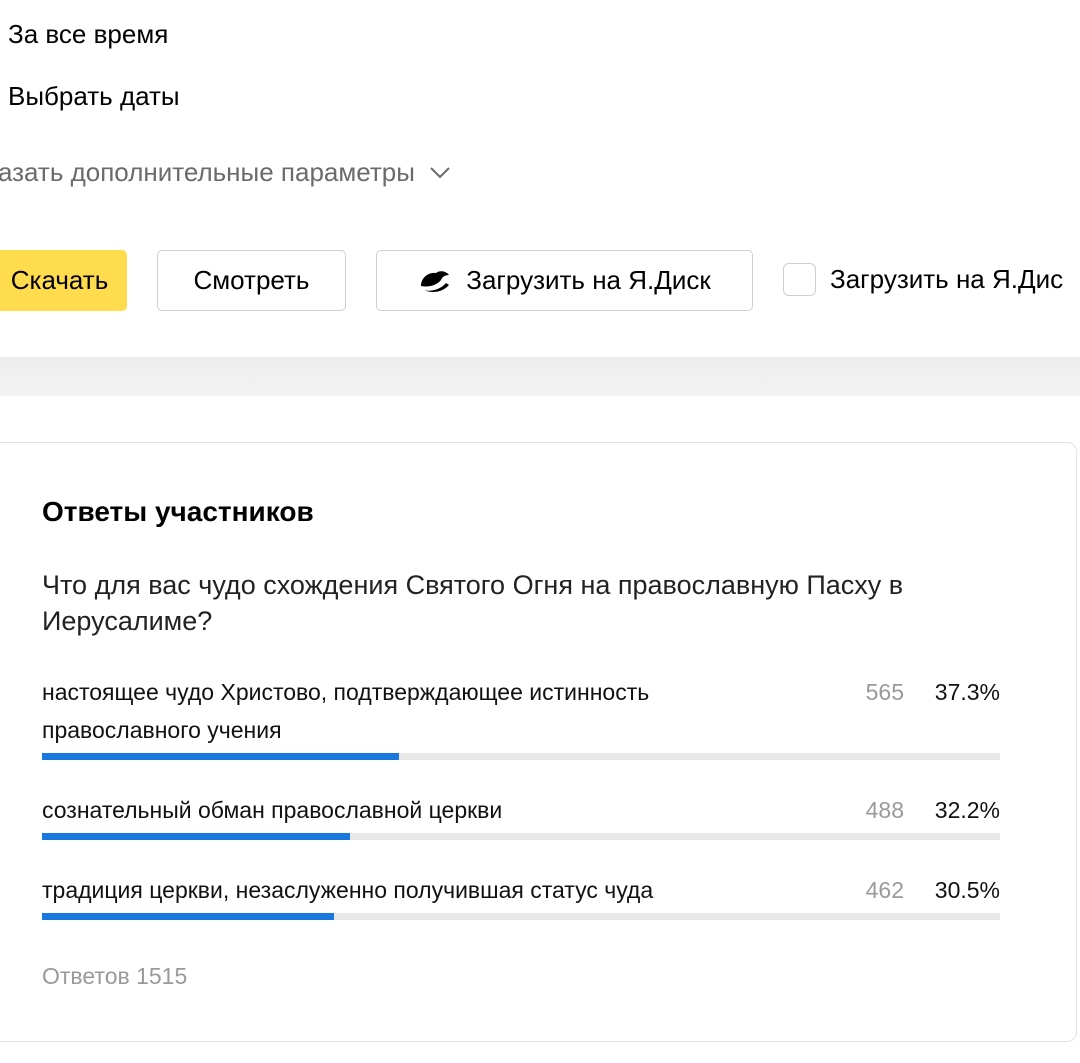  I want to click on upload-to-disk-label: Загрузить на Я.Диск, so click(588, 280).